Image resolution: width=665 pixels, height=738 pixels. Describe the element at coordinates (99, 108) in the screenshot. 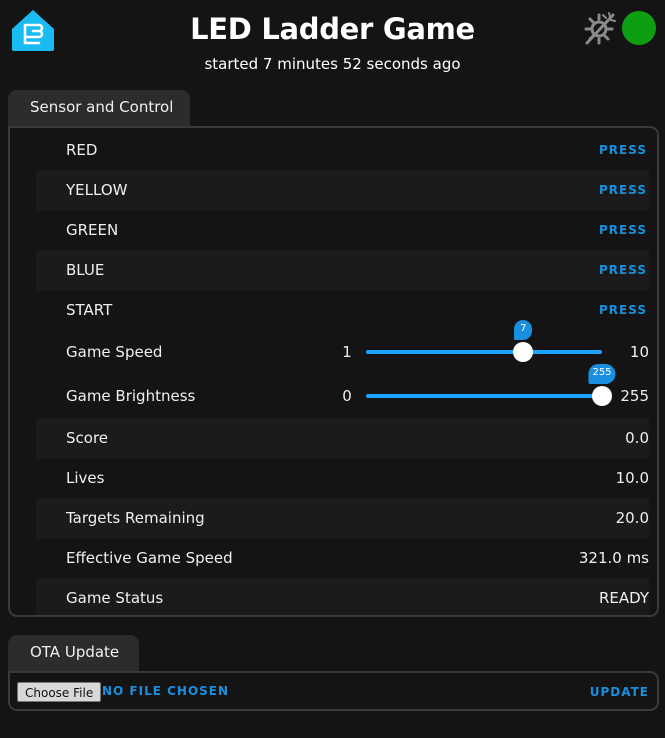

I see `tab-sensor-and-control: Sensor and Control` at that location.